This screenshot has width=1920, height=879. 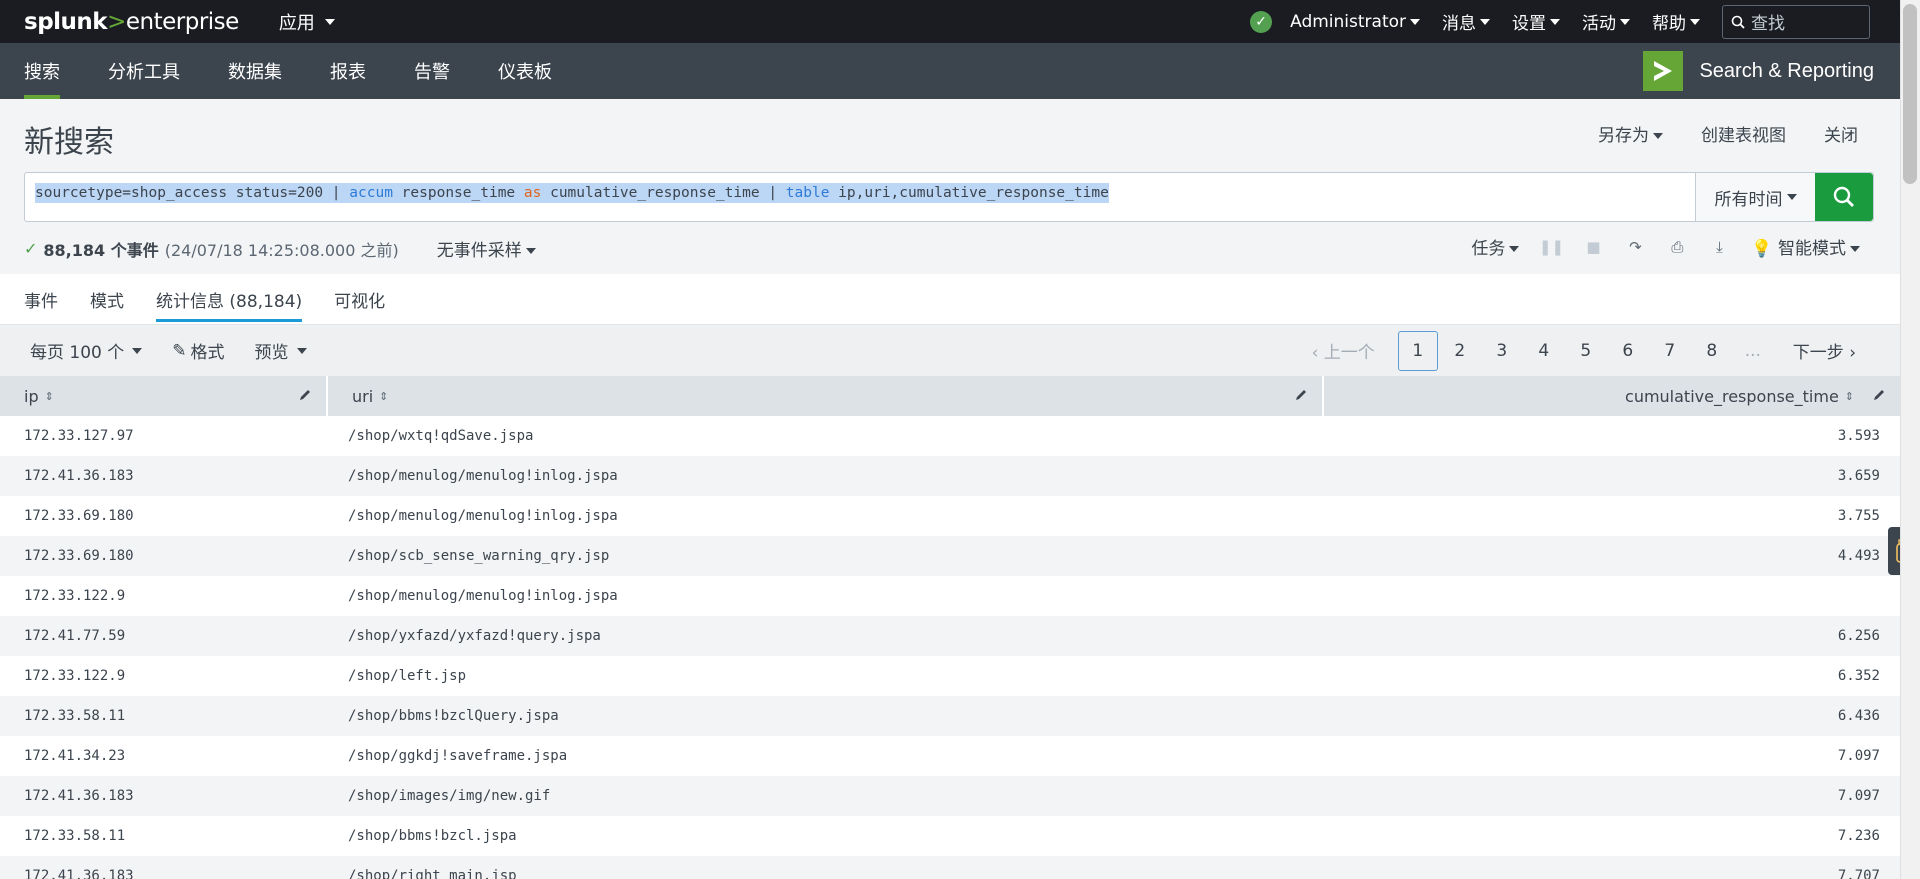 What do you see at coordinates (1670, 351) in the screenshot?
I see `page-button: 7` at bounding box center [1670, 351].